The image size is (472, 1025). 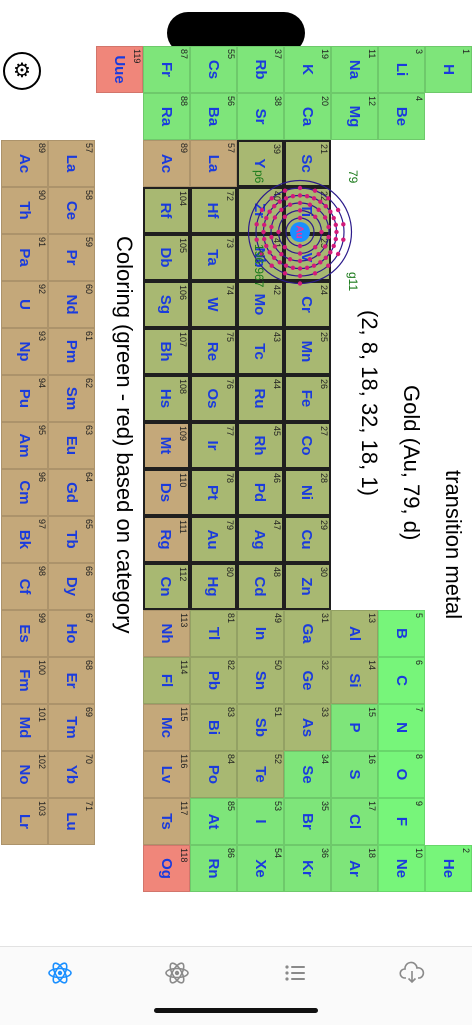 I want to click on element-cell-db: 105 Db, so click(x=166, y=257).